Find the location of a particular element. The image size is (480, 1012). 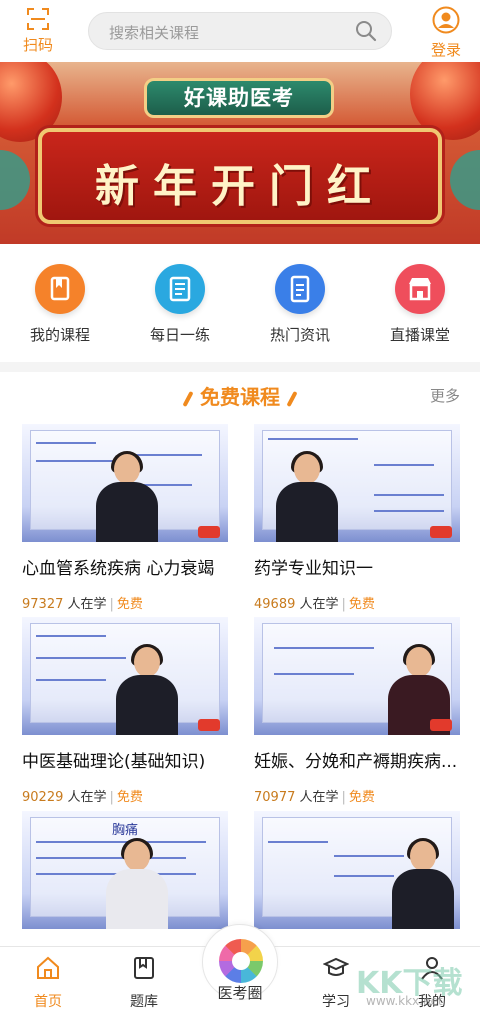

course-title: 心血管系统疾病 心力衰竭 is located at coordinates (118, 569).